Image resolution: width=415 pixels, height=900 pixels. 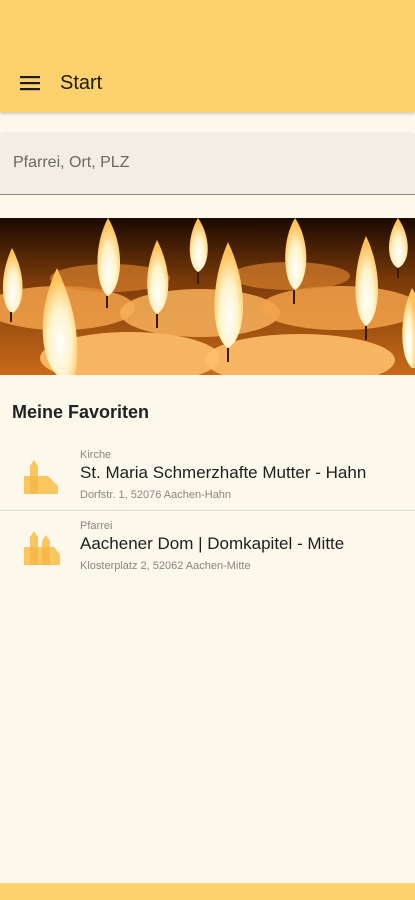 What do you see at coordinates (207, 83) in the screenshot?
I see `app-bar: Start` at bounding box center [207, 83].